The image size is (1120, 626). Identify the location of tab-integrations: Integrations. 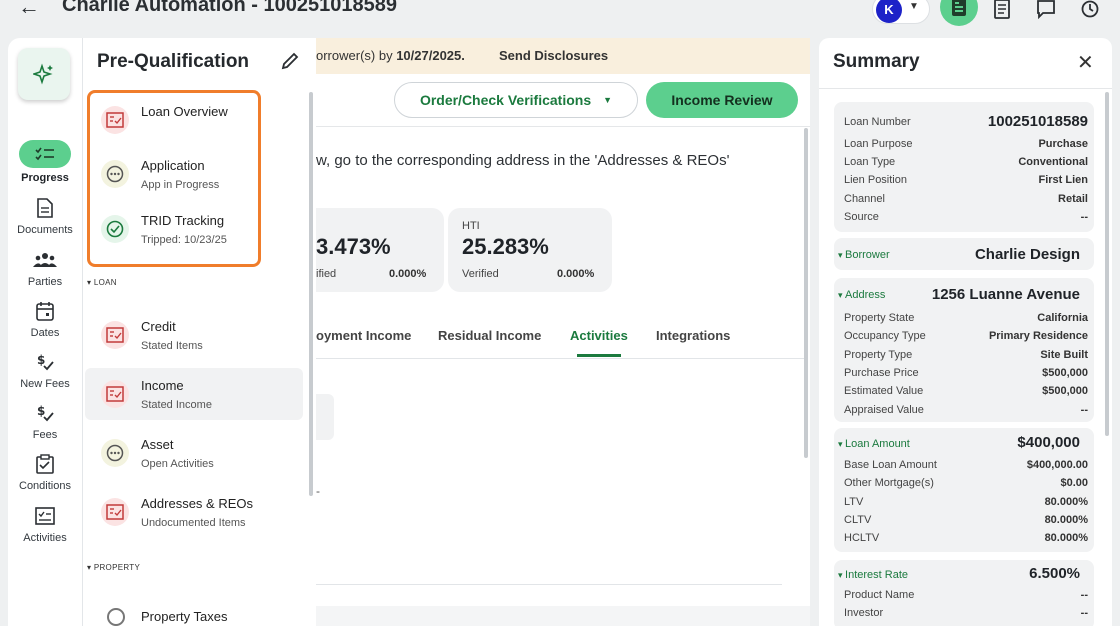
(693, 335).